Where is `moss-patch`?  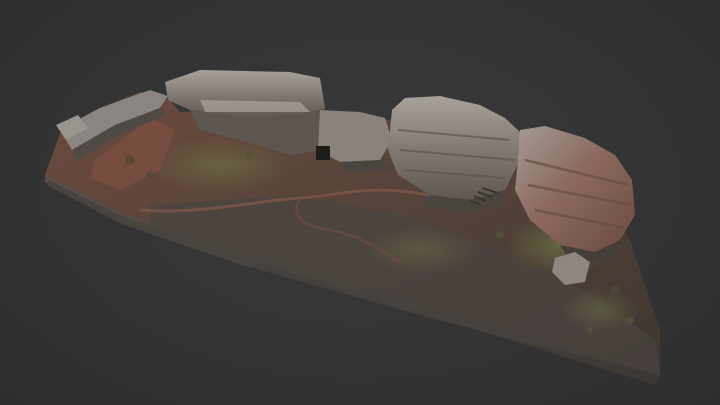
moss-patch is located at coordinates (600, 310).